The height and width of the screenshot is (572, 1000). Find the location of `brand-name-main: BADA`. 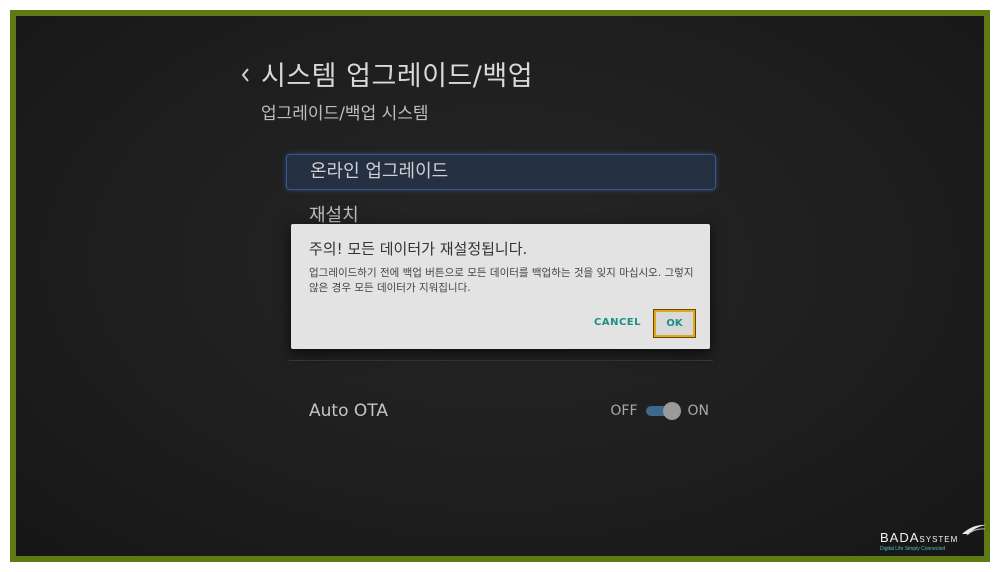

brand-name-main: BADA is located at coordinates (900, 537).